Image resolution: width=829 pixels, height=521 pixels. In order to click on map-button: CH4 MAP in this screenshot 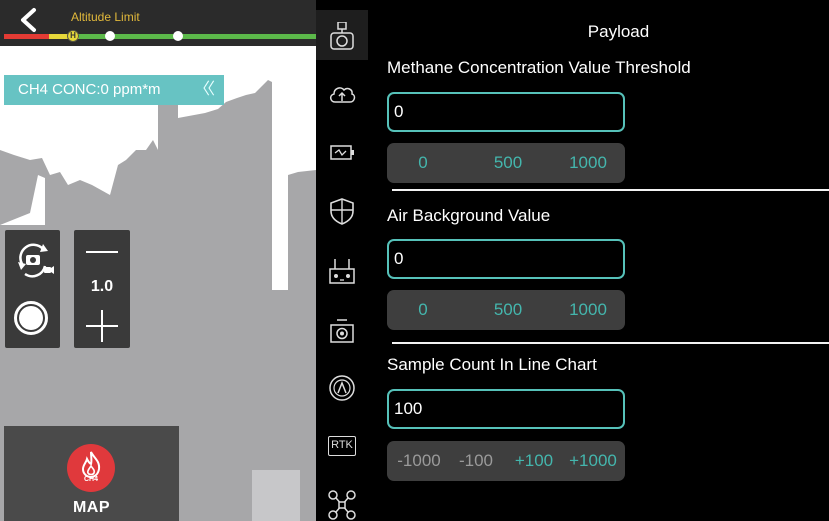, I will do `click(91, 473)`.